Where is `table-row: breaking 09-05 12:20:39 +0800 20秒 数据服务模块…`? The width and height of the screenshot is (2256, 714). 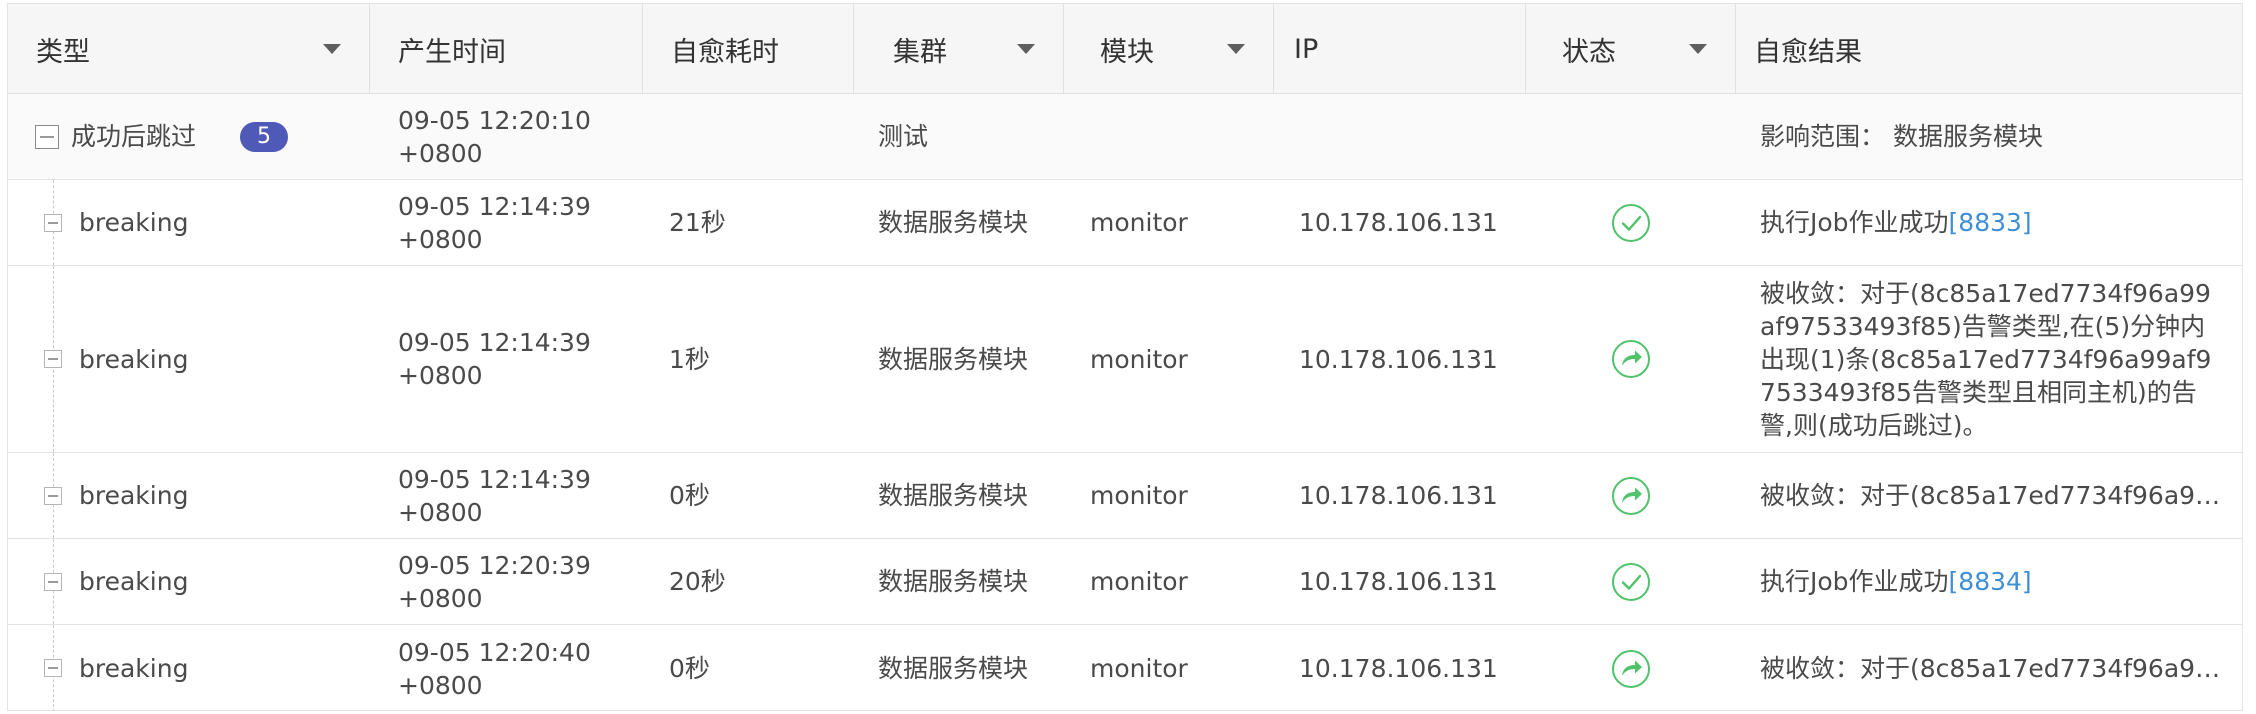
table-row: breaking 09-05 12:20:39 +0800 20秒 数据服务模块… is located at coordinates (1125, 582).